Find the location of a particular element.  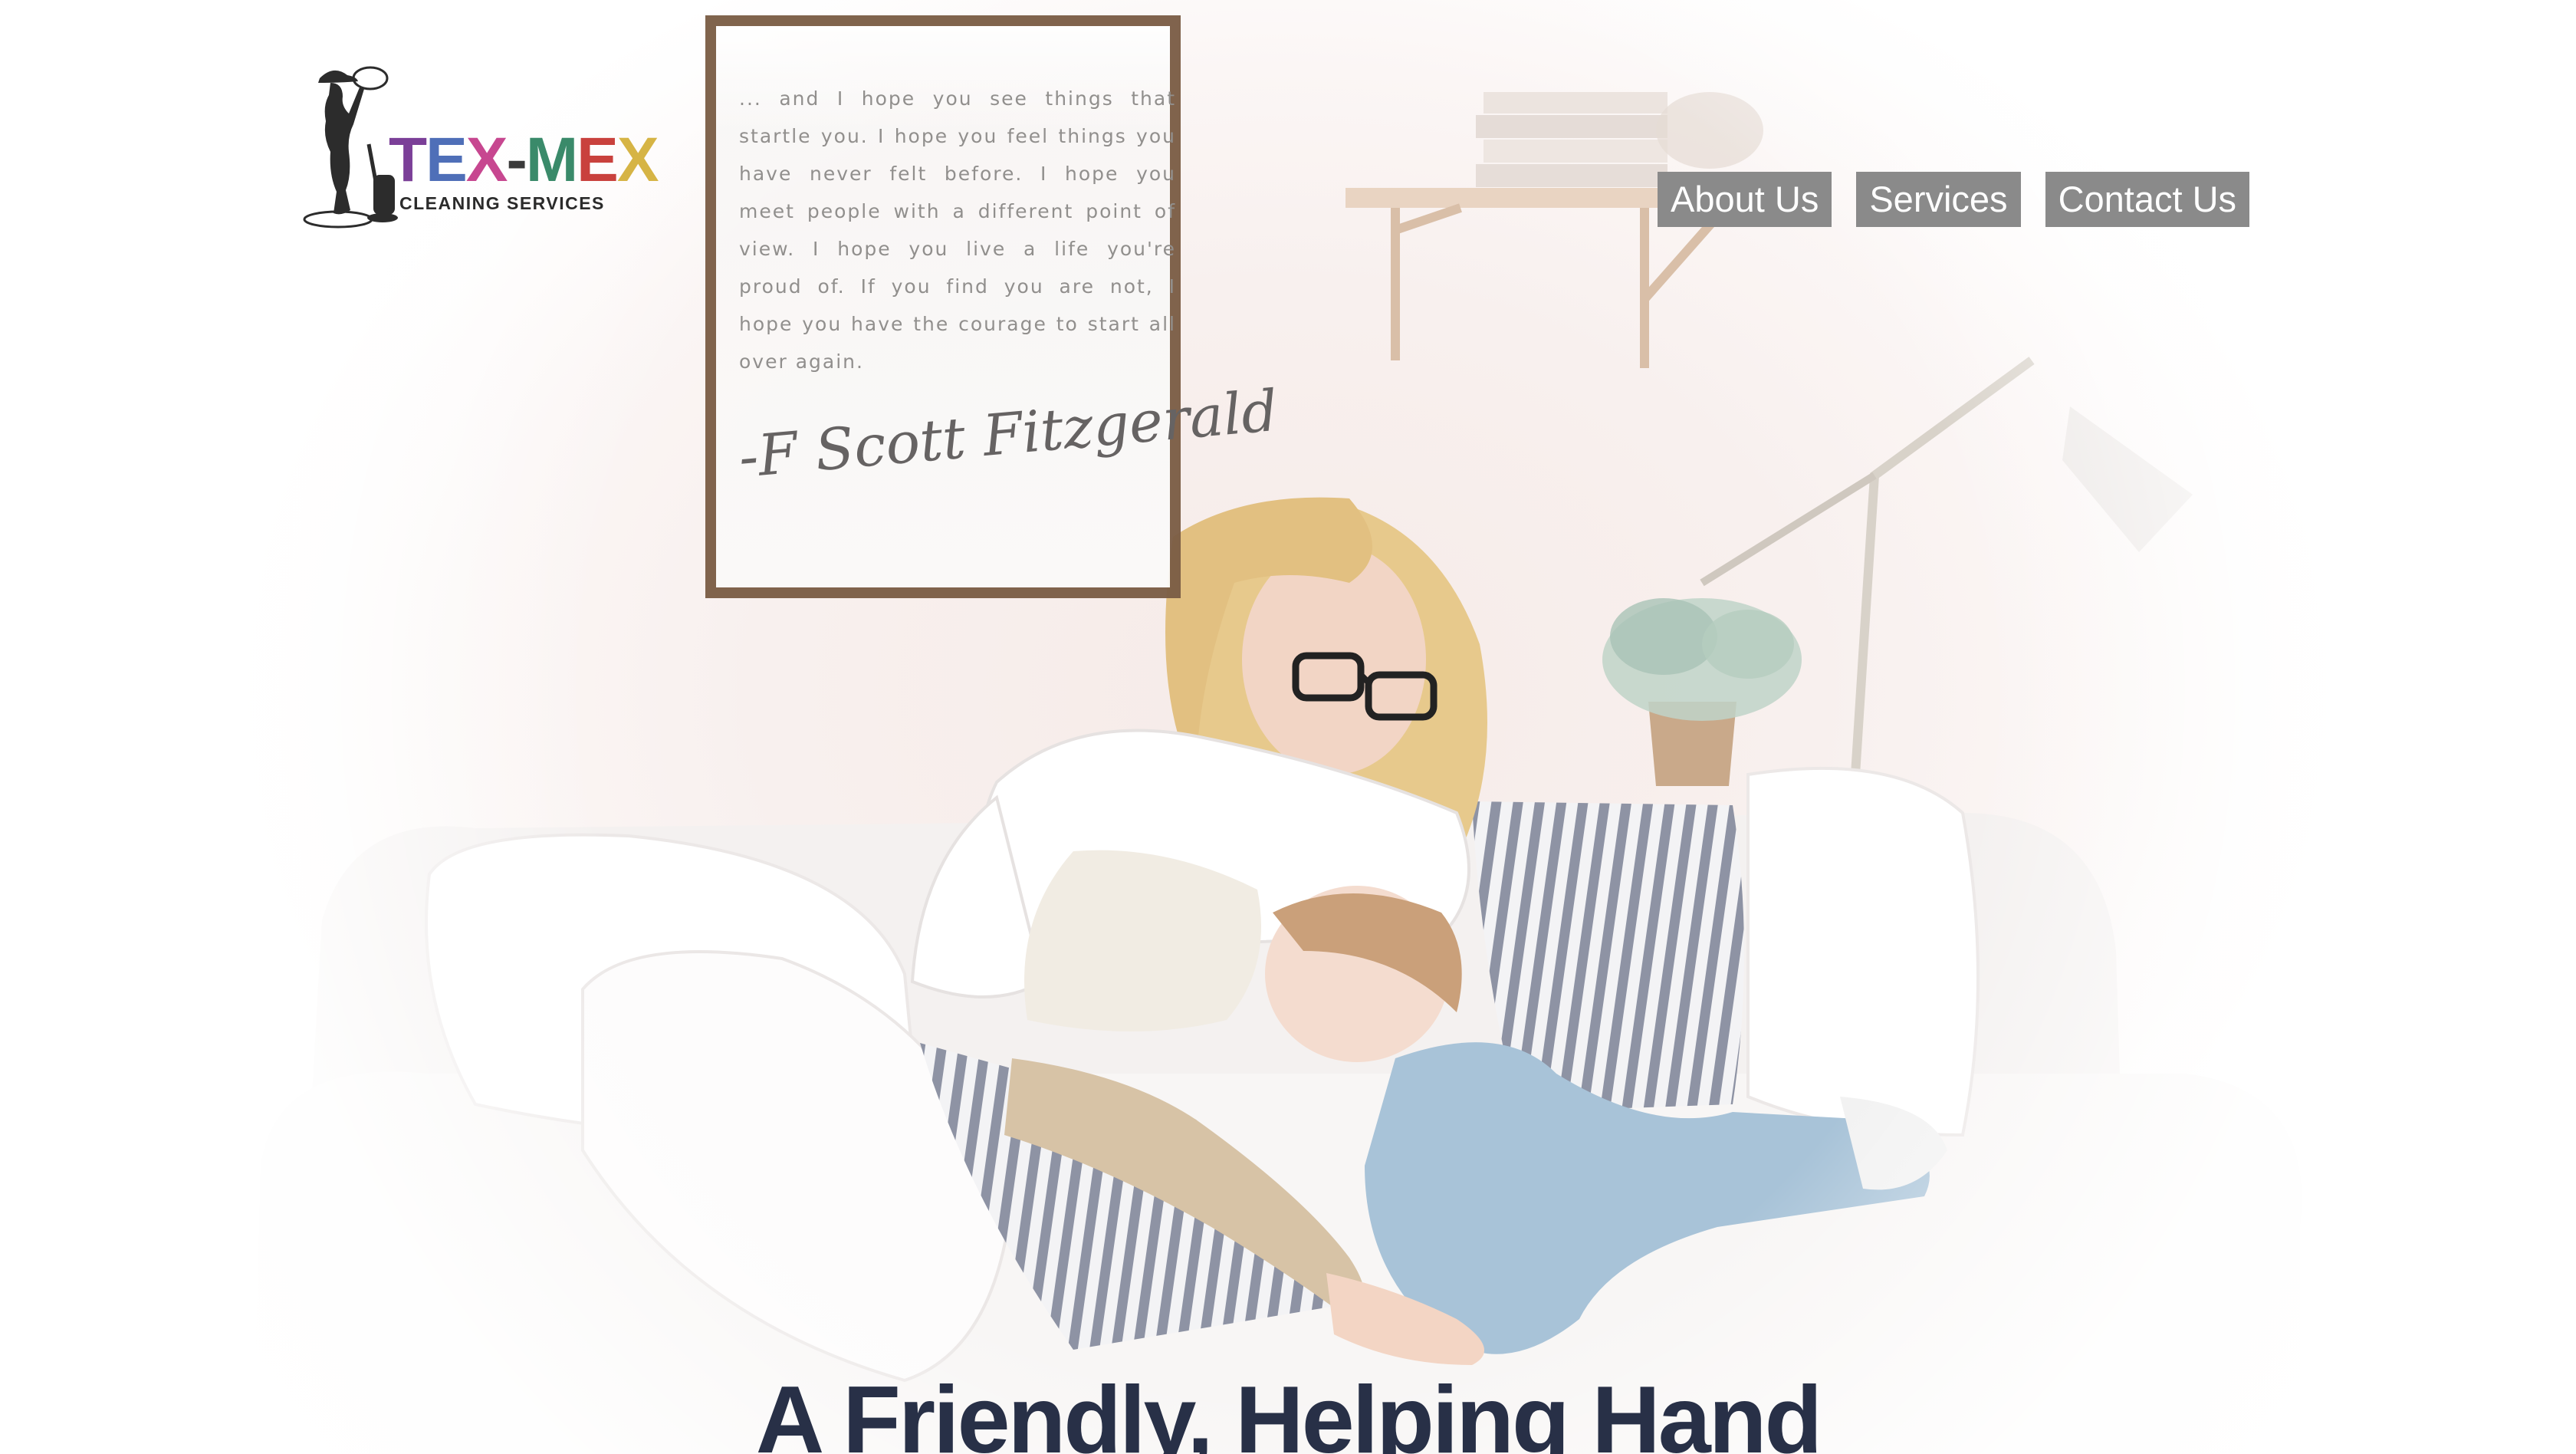

nav-contact-us: Contact Us is located at coordinates (2147, 199).